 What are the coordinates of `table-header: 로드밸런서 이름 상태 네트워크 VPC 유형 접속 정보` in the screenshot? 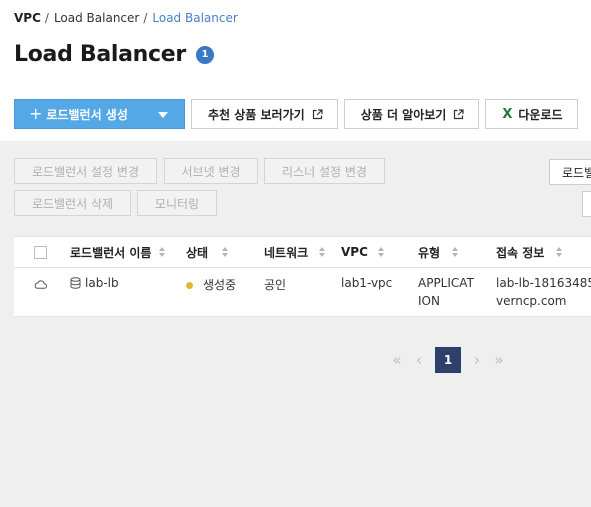 It's located at (302, 252).